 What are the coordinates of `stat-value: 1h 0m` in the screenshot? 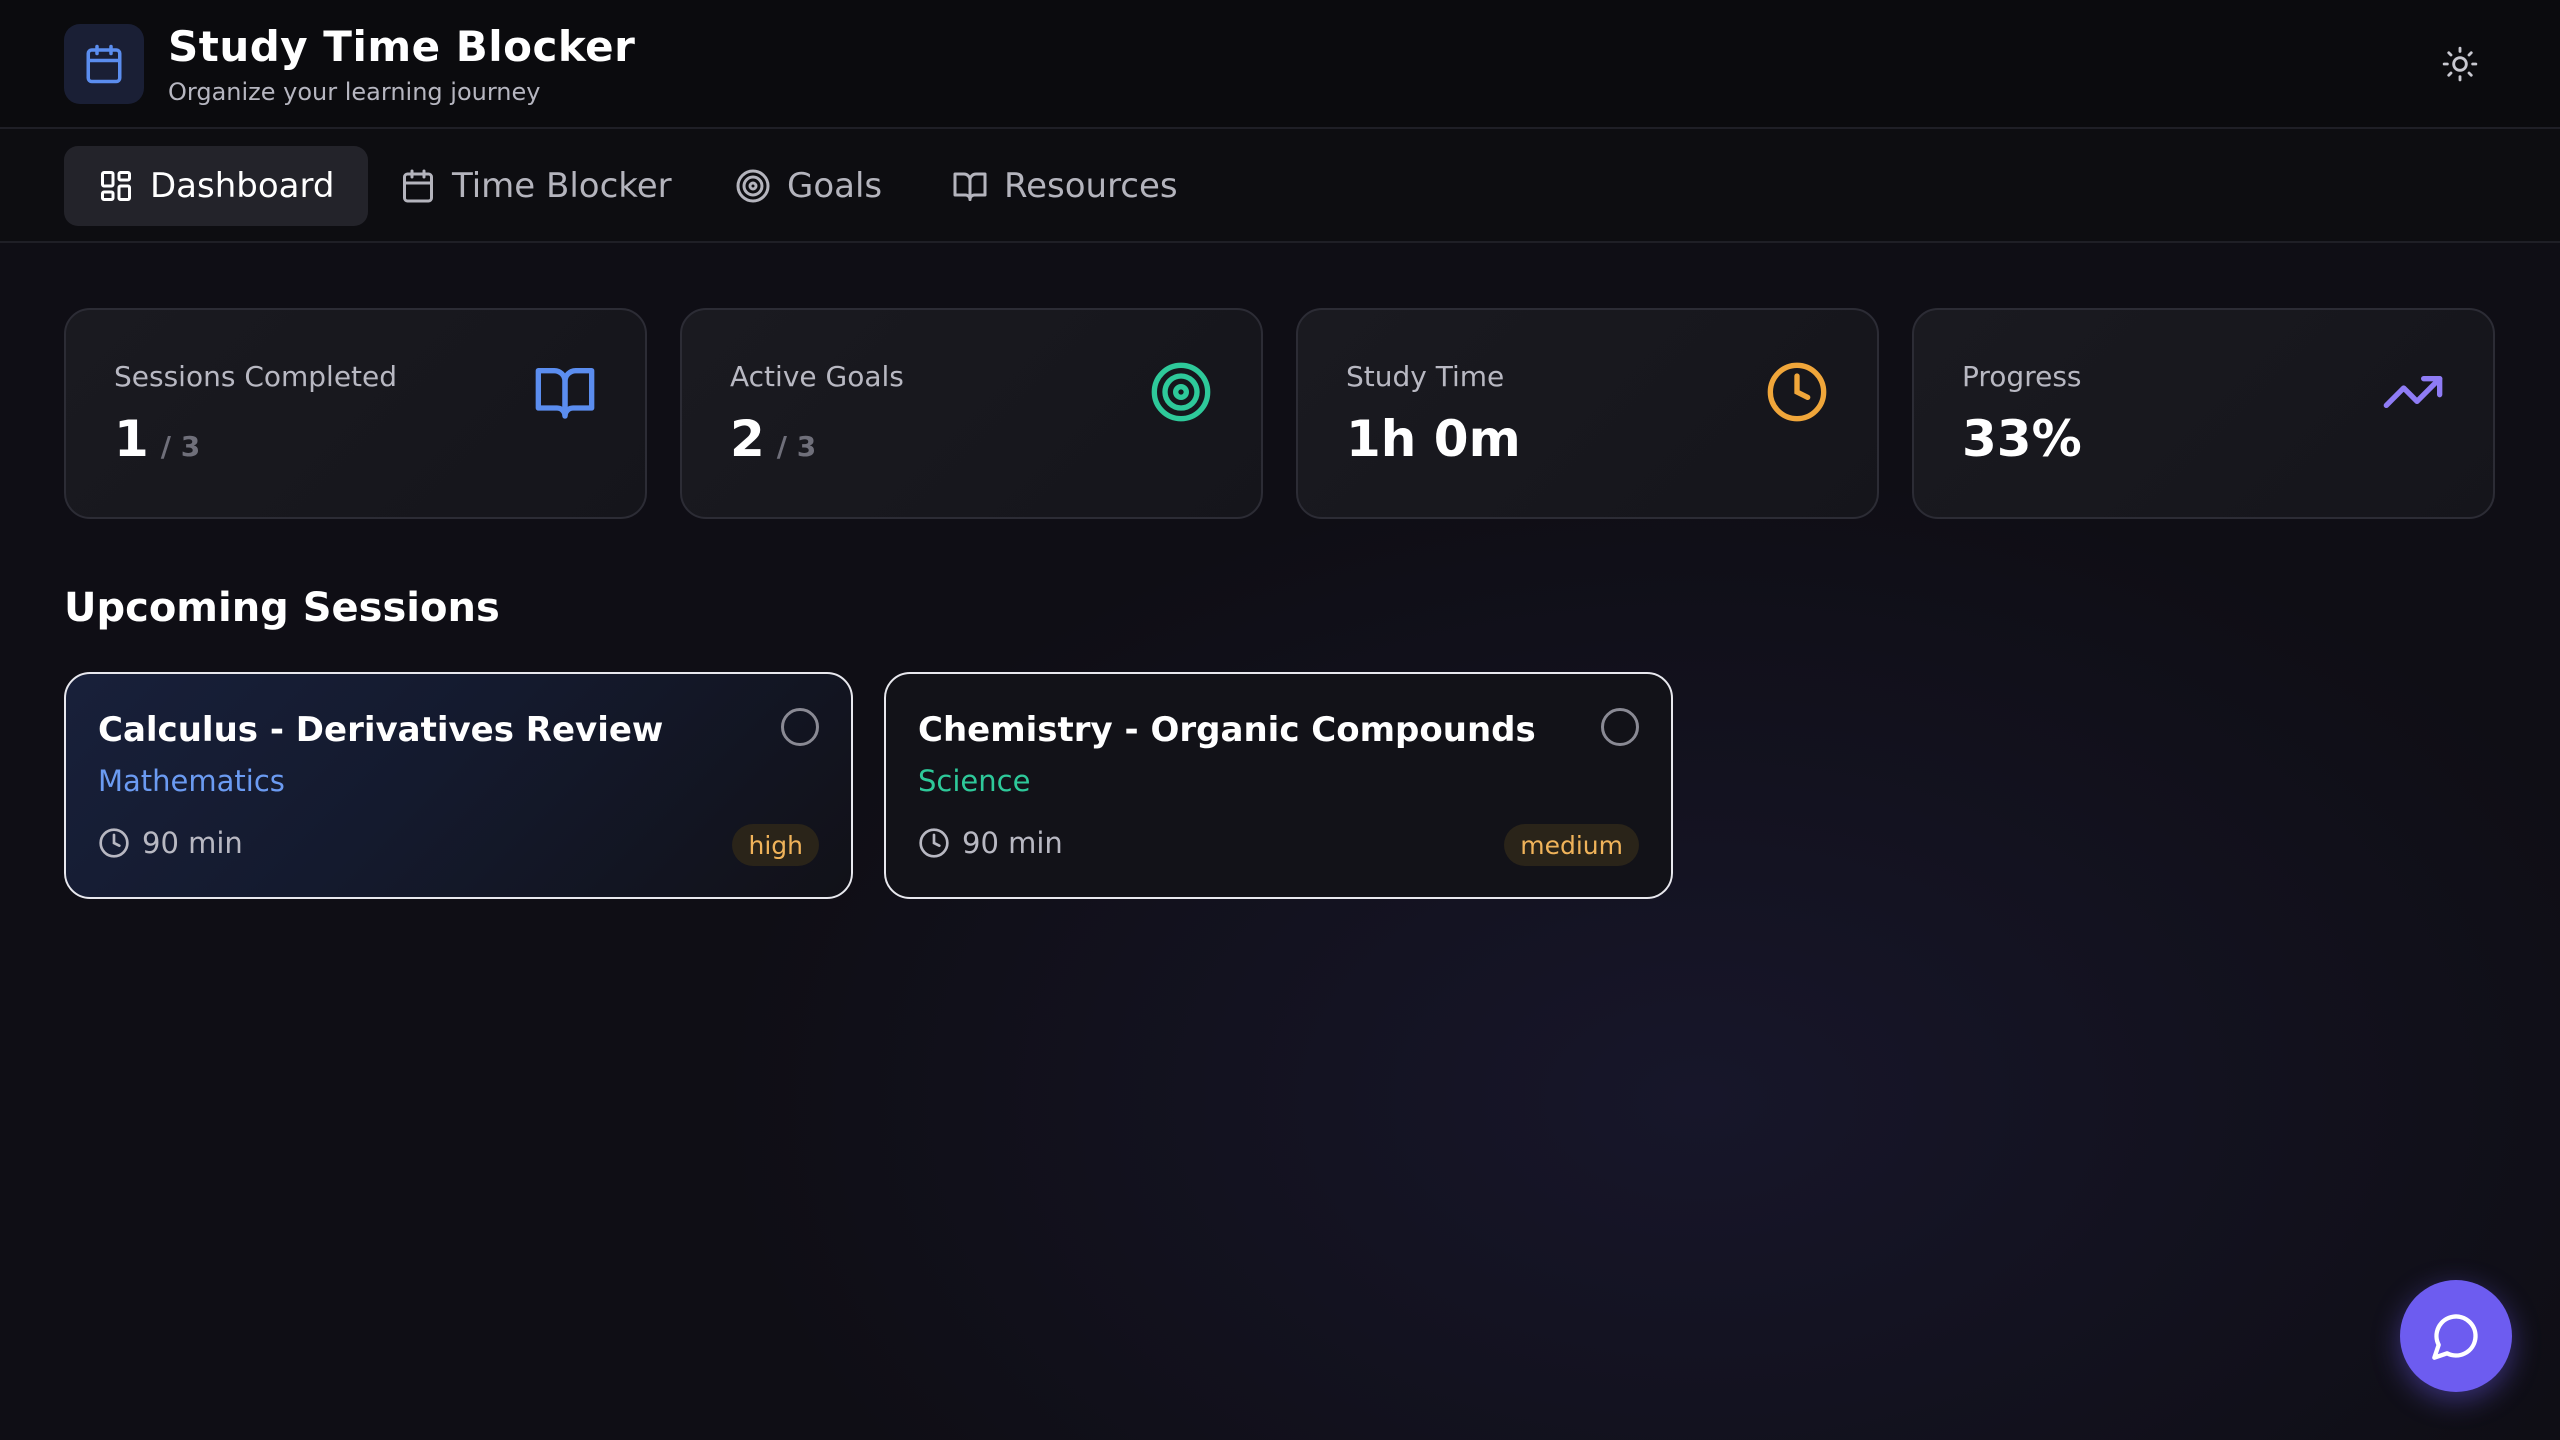 It's located at (1433, 439).